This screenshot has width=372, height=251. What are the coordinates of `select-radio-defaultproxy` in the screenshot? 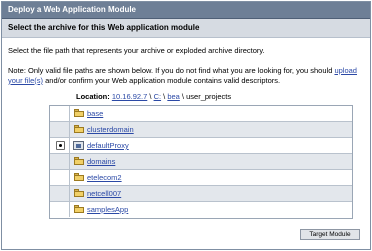 It's located at (60, 145).